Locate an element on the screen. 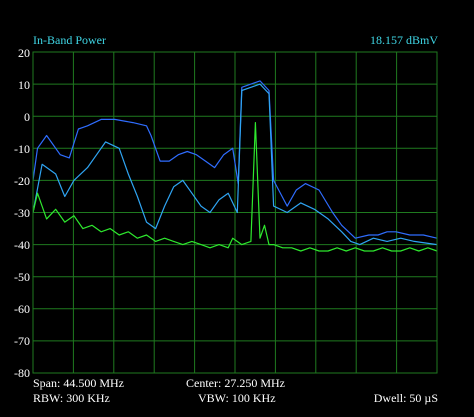  vbw-readout: VBW: 100 KHz is located at coordinates (237, 398).